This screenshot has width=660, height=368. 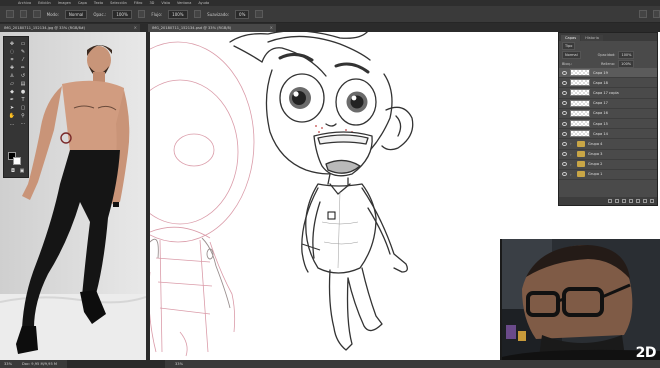 I want to click on status-spacer, so click(x=116, y=364).